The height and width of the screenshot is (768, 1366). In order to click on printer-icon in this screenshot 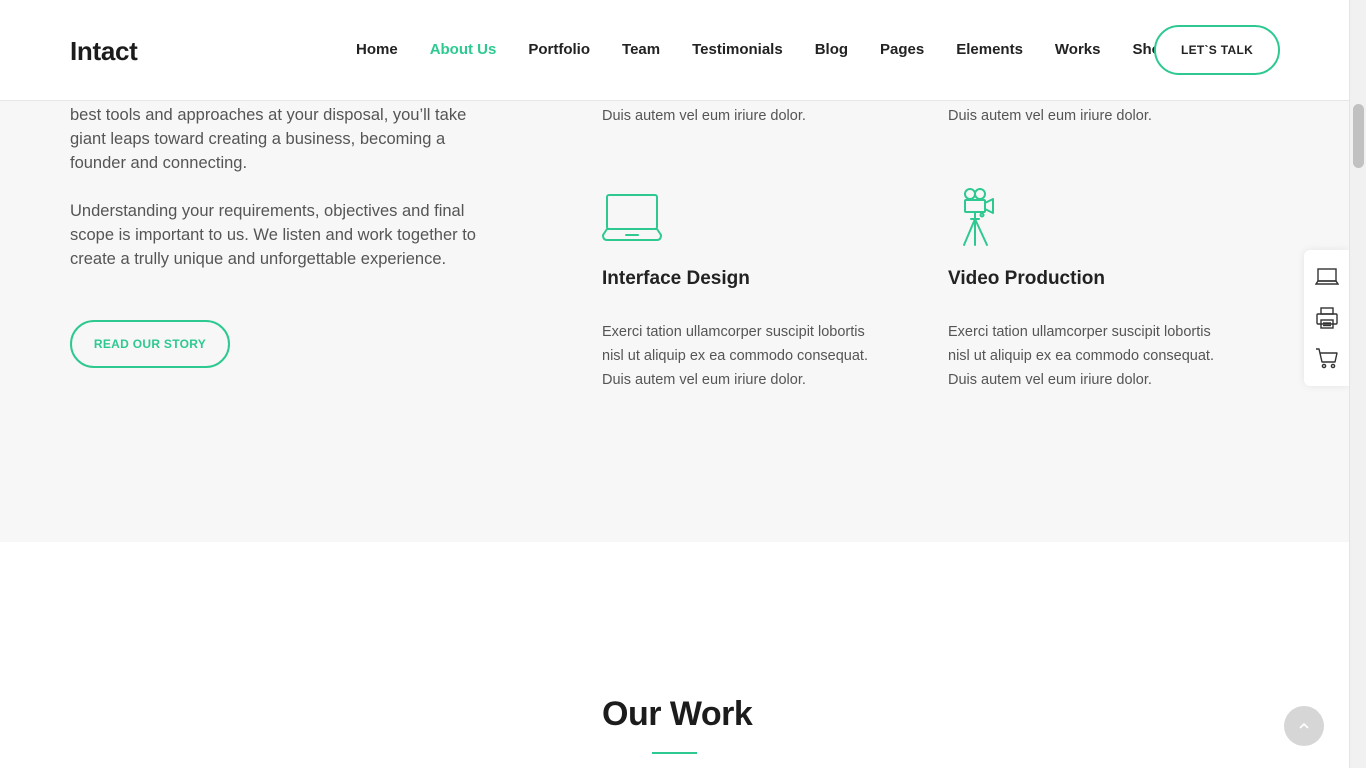, I will do `click(1327, 318)`.